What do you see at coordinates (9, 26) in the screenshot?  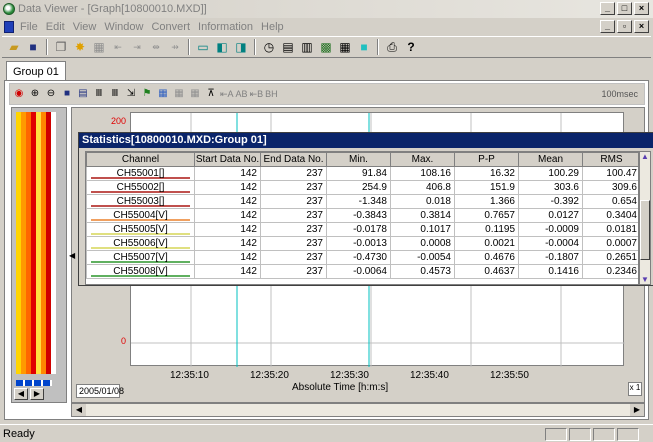 I see `document-icon` at bounding box center [9, 26].